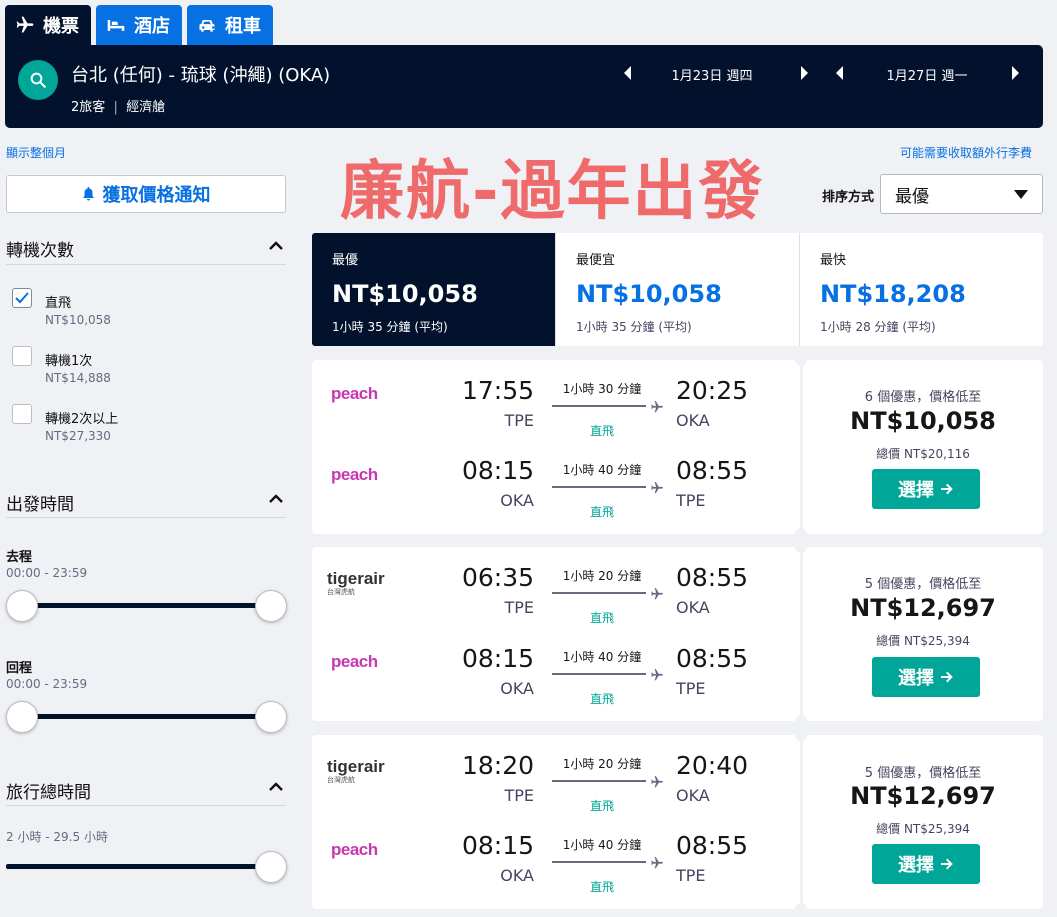 This screenshot has height=917, width=1057. I want to click on tab-hotels-label: 酒店, so click(152, 26).